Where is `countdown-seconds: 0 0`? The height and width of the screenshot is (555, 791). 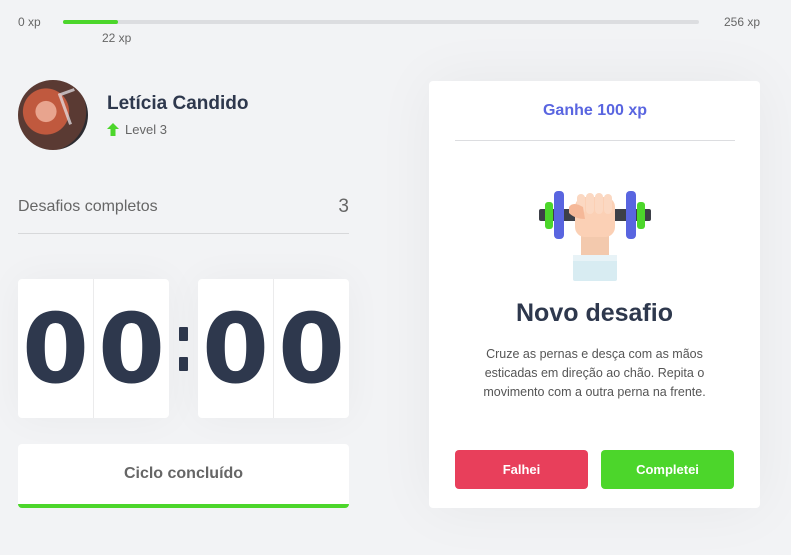
countdown-seconds: 0 0 is located at coordinates (273, 348).